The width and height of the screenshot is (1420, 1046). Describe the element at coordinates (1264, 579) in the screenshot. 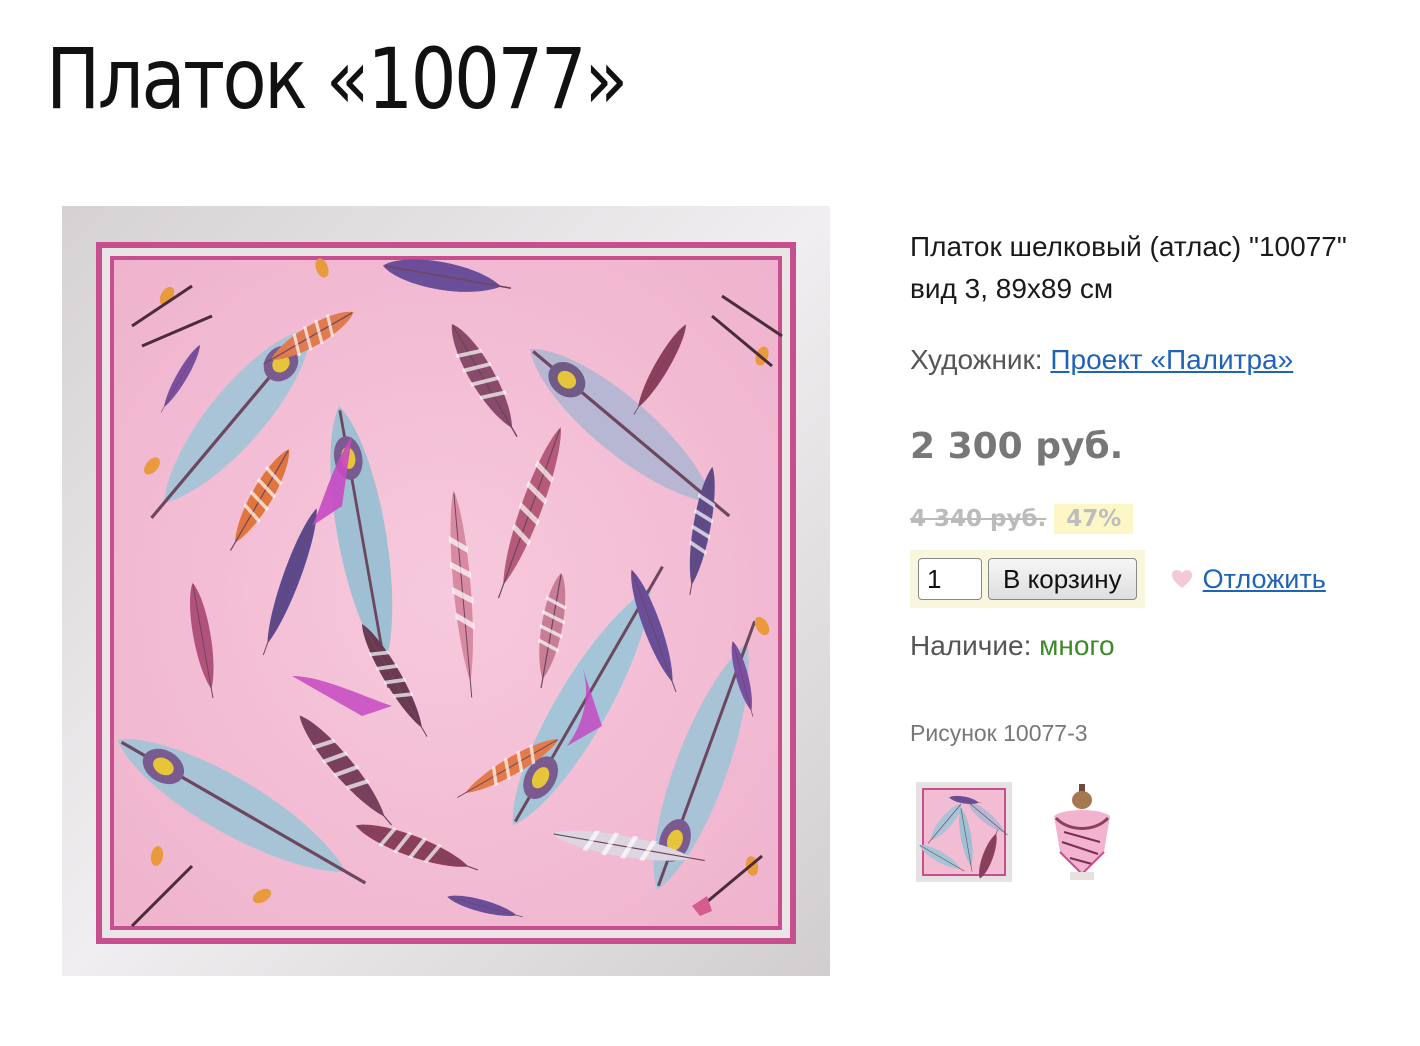

I see `wishlist-link: Отложить` at that location.